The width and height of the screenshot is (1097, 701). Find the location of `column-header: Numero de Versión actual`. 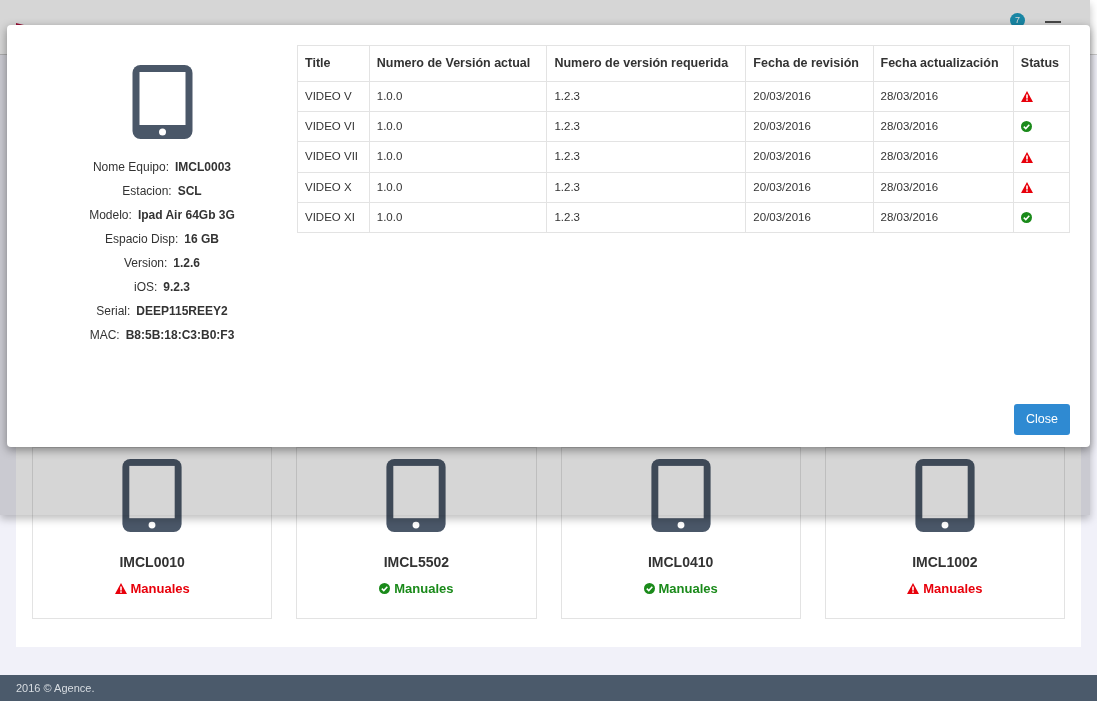

column-header: Numero de Versión actual is located at coordinates (458, 63).